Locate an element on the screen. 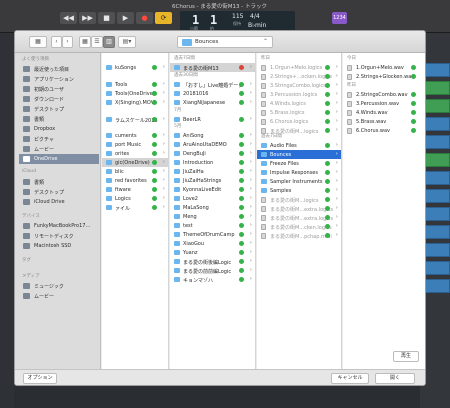 This screenshot has width=450, height=408. folder-row: Freeze Files › is located at coordinates (299, 163).